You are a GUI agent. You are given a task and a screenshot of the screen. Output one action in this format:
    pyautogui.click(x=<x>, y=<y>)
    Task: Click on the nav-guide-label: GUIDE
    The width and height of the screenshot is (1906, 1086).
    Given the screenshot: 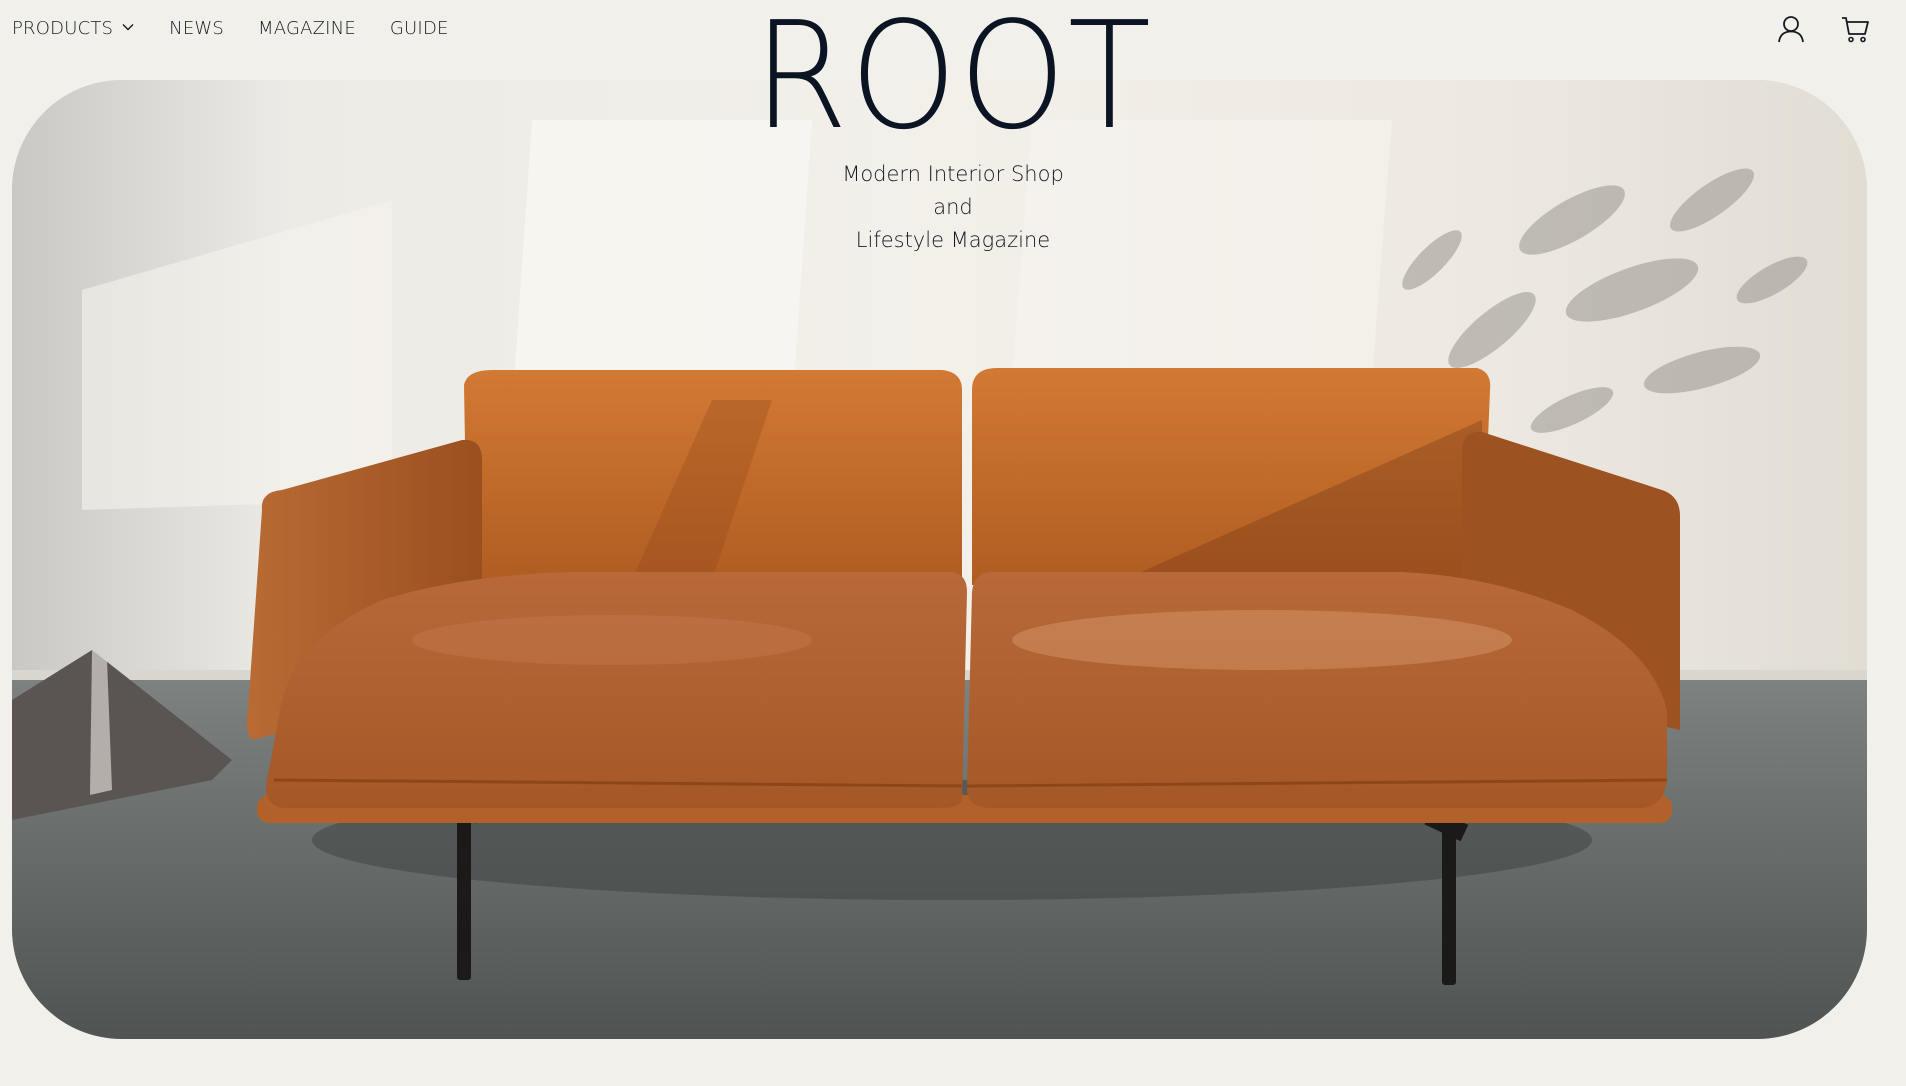 What is the action you would take?
    pyautogui.click(x=419, y=28)
    